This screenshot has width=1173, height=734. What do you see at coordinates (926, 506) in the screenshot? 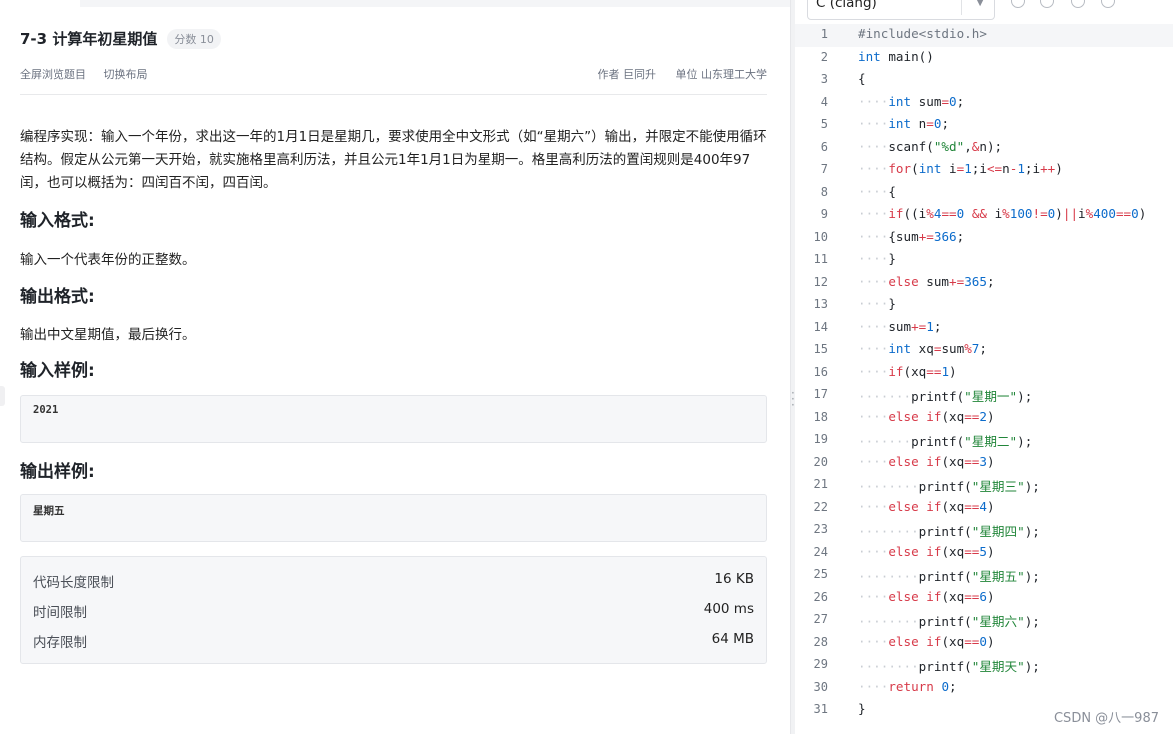
I see `code-text: ····else if(xq==4)` at bounding box center [926, 506].